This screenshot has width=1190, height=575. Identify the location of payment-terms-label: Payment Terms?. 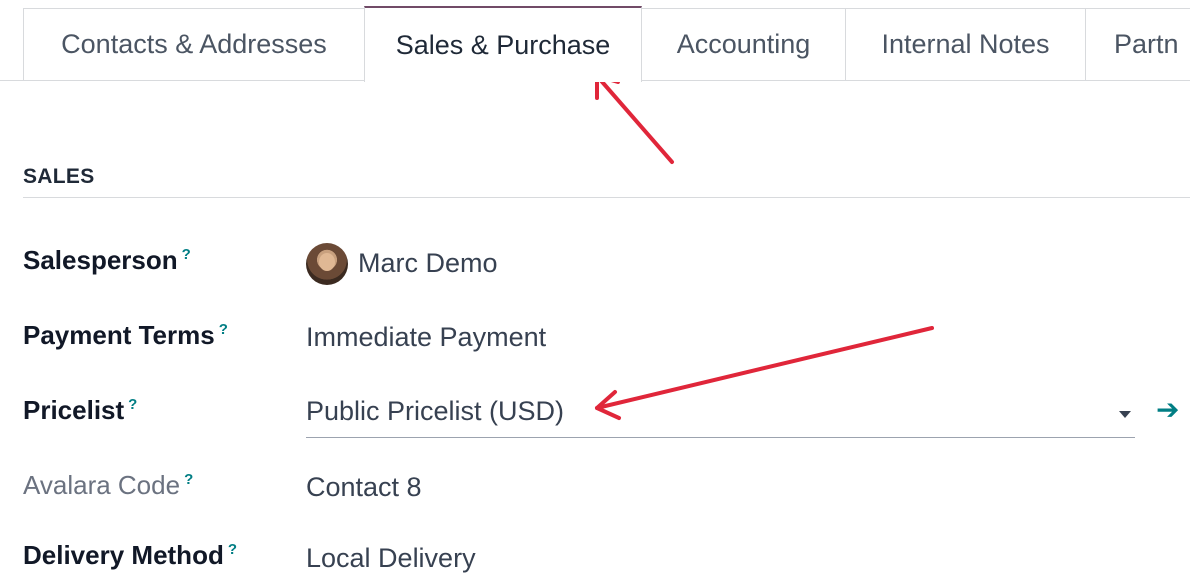
(125, 335).